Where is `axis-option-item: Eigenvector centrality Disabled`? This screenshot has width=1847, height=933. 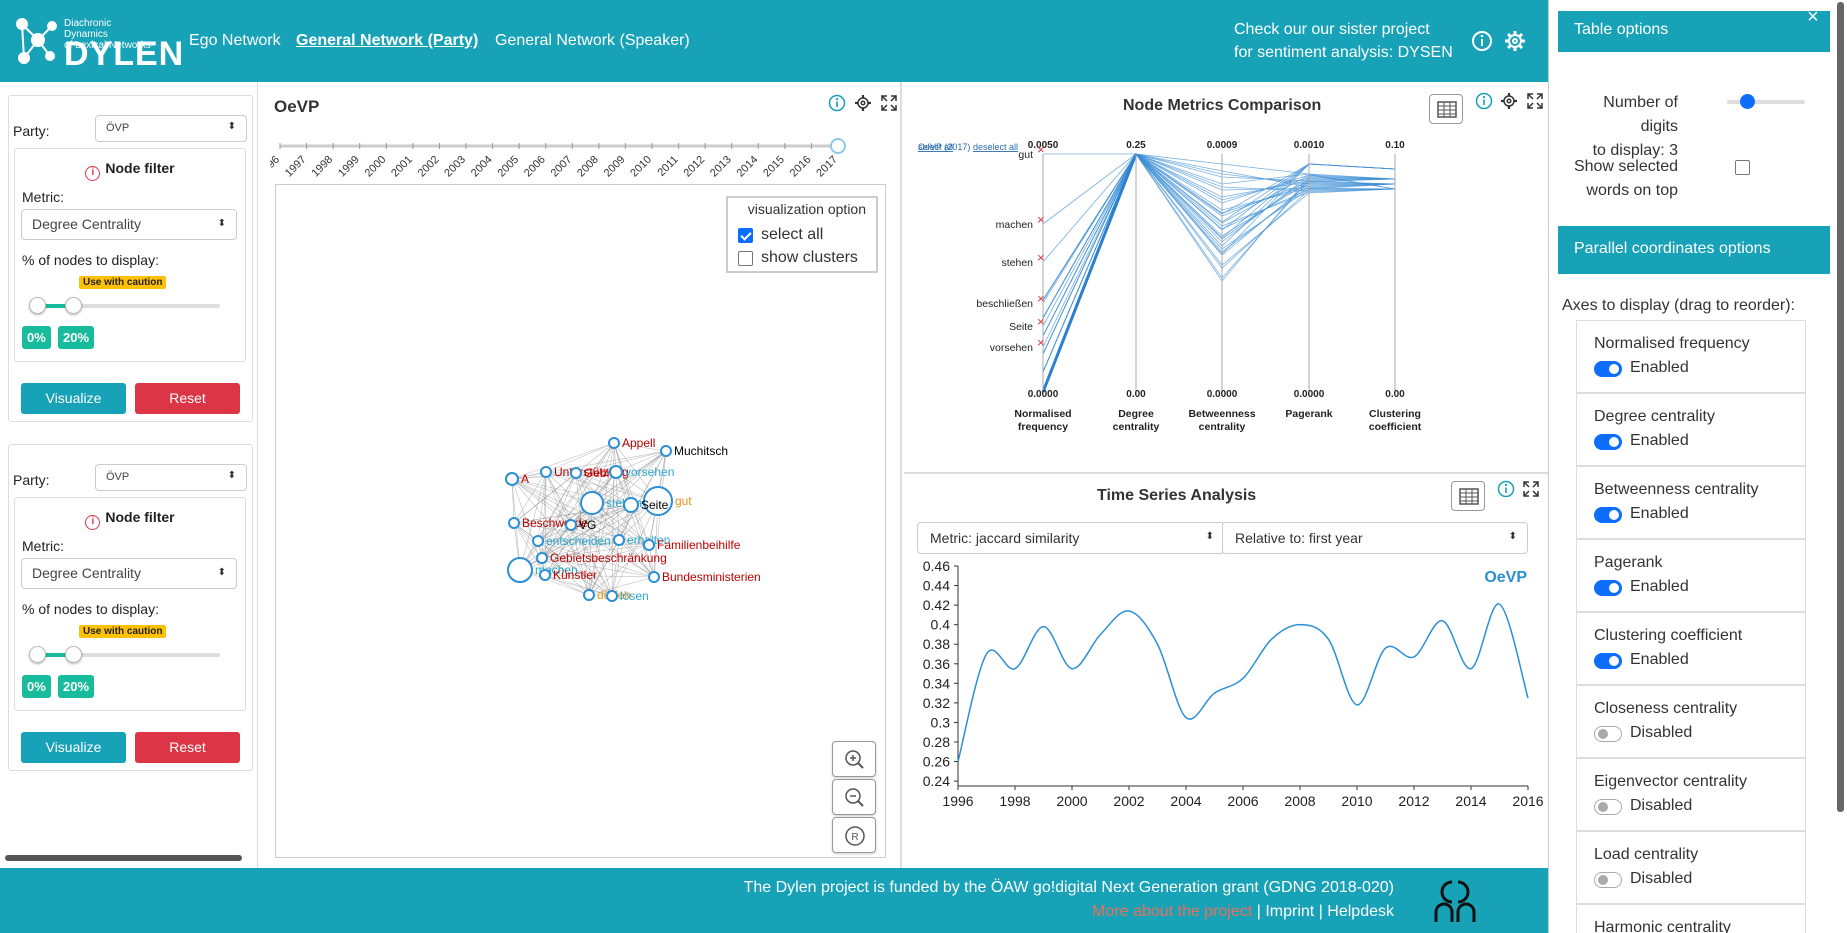 axis-option-item: Eigenvector centrality Disabled is located at coordinates (1691, 794).